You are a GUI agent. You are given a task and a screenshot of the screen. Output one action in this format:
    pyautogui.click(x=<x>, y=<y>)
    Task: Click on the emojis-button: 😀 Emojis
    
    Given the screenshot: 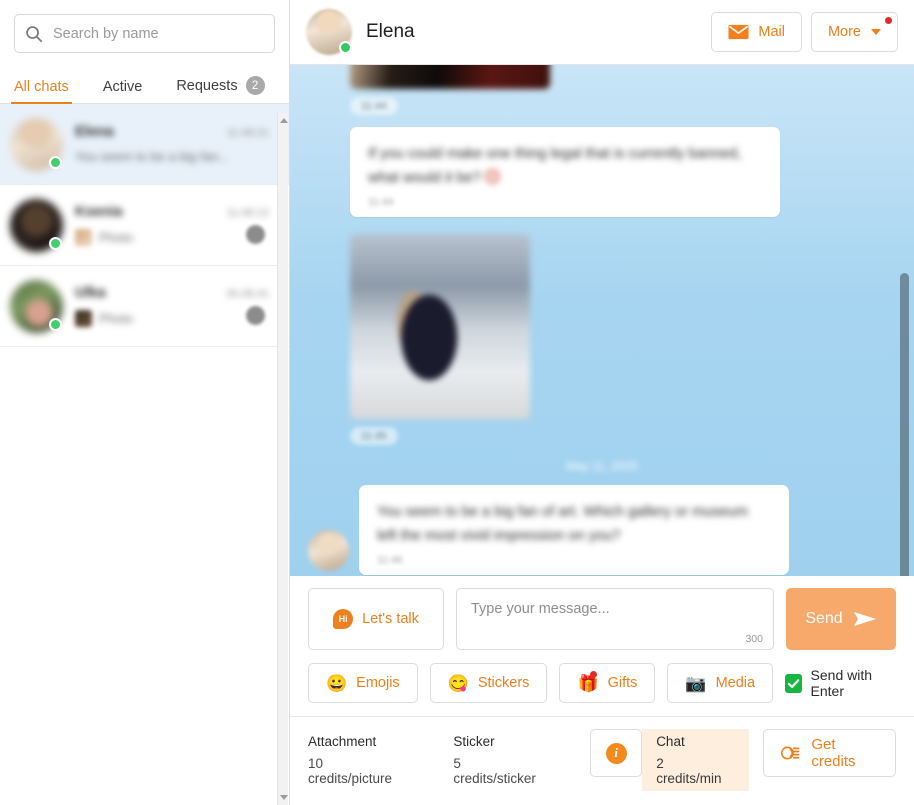 What is the action you would take?
    pyautogui.click(x=363, y=683)
    